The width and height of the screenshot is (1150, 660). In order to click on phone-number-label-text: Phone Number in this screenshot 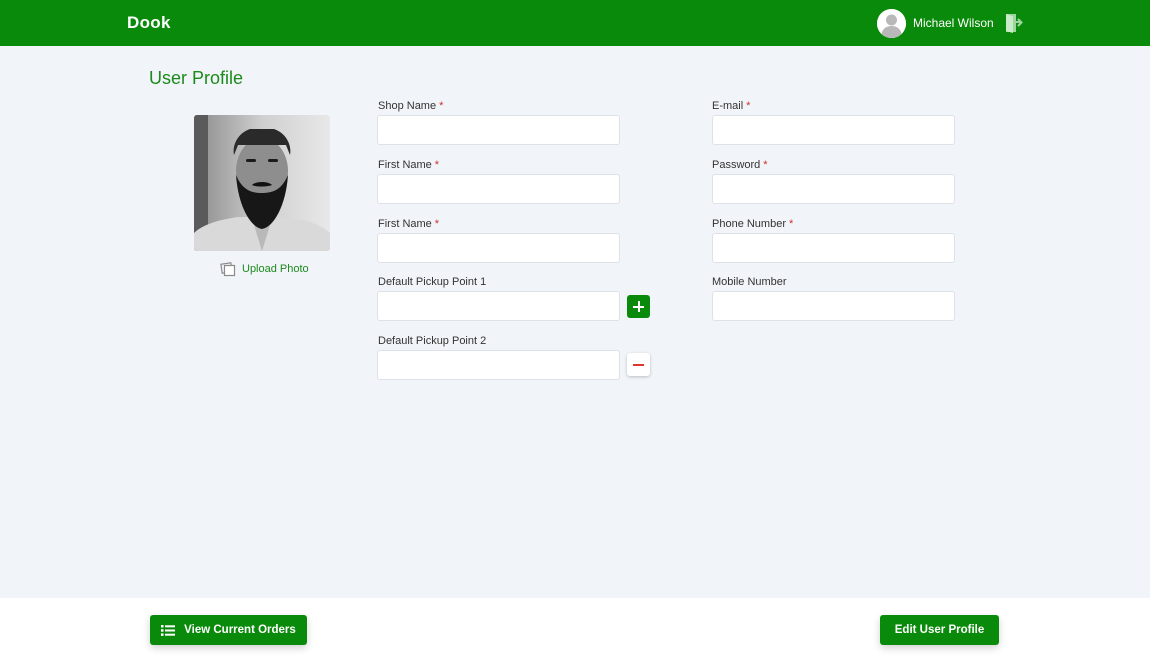, I will do `click(749, 224)`.